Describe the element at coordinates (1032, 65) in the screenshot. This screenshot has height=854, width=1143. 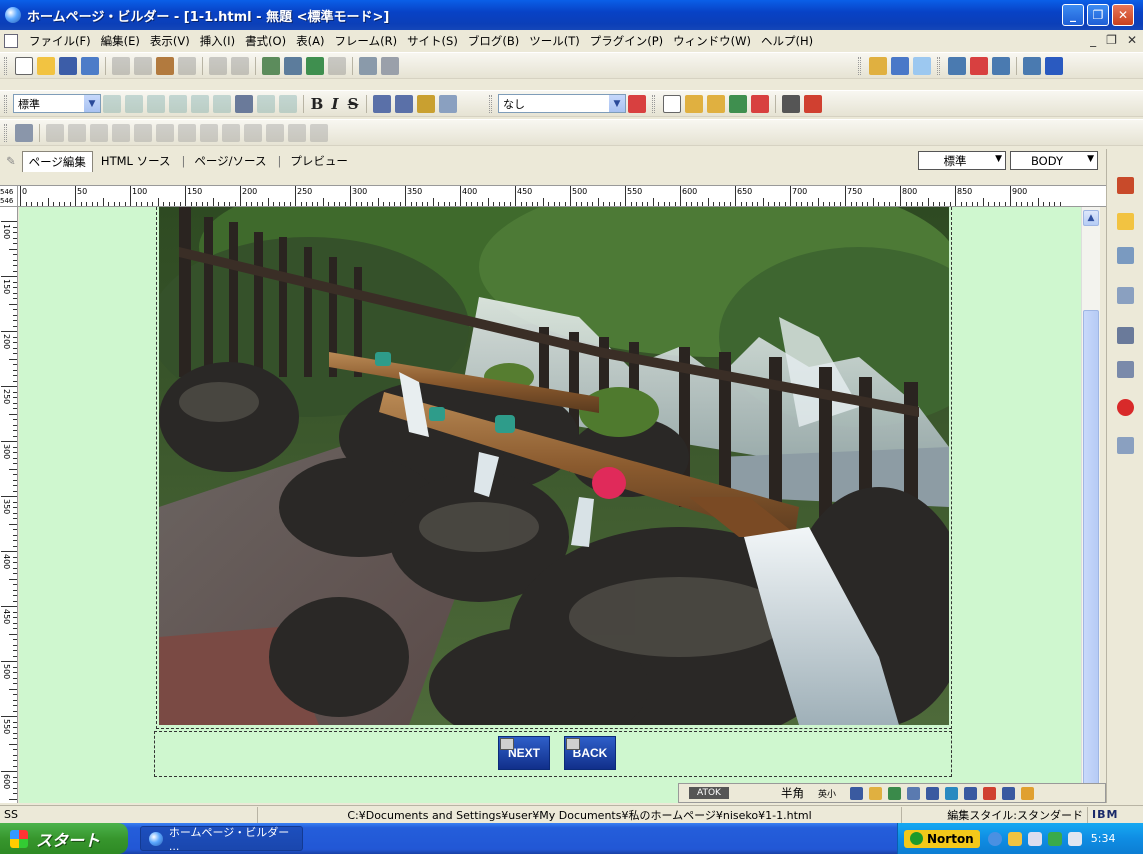
I see `window-icon` at that location.